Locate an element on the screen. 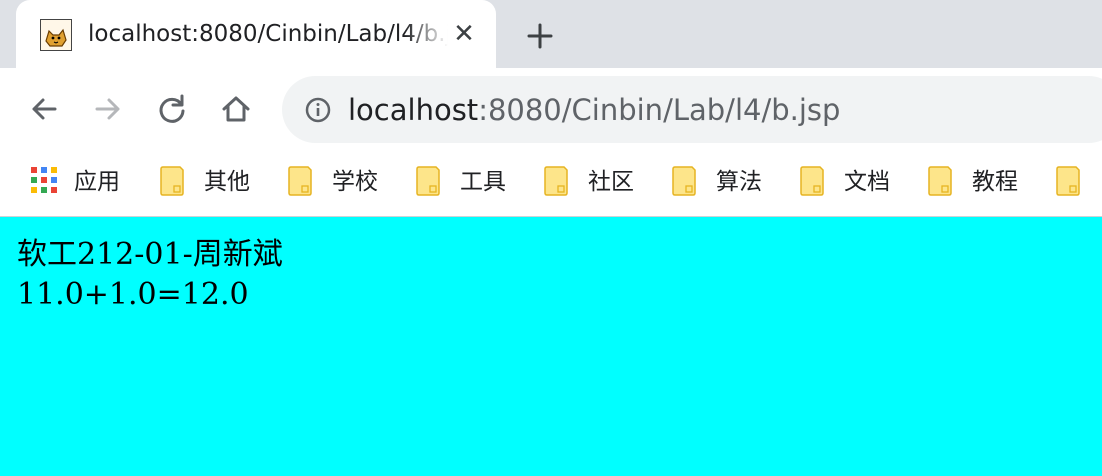 This screenshot has height=476, width=1102. bookmark-label: 文档 is located at coordinates (867, 182).